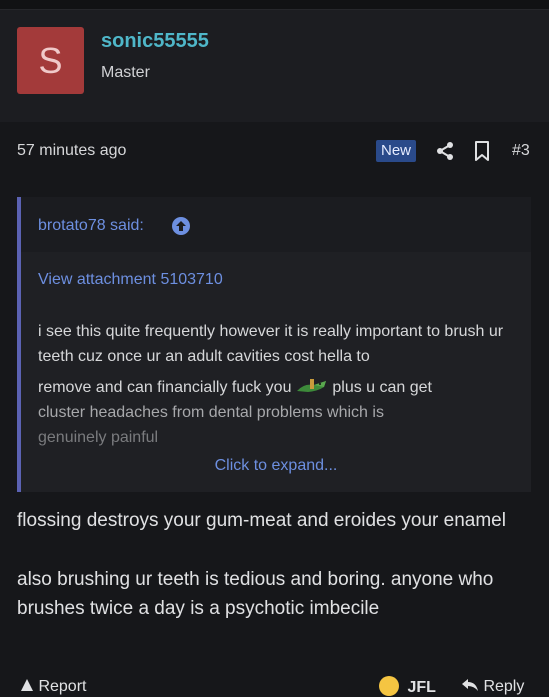  I want to click on quote-header: brotato78 said:, so click(276, 224).